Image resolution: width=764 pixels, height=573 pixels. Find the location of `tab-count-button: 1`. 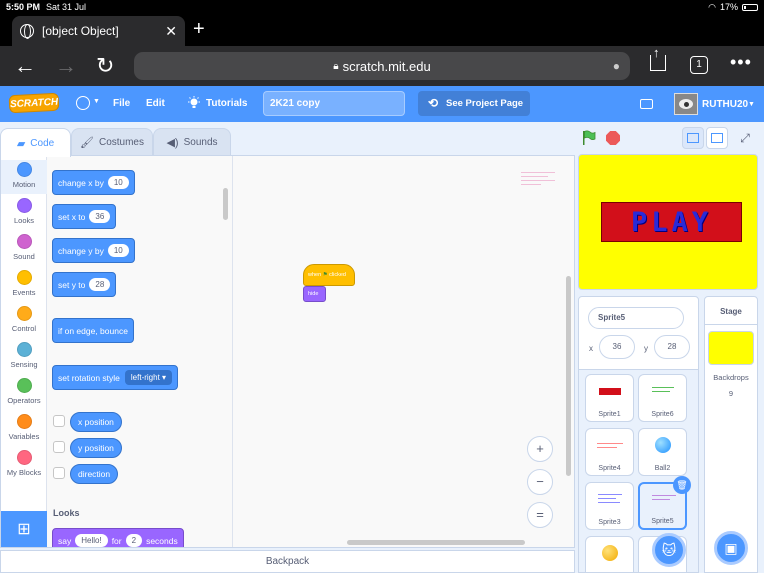

tab-count-button: 1 is located at coordinates (699, 65).